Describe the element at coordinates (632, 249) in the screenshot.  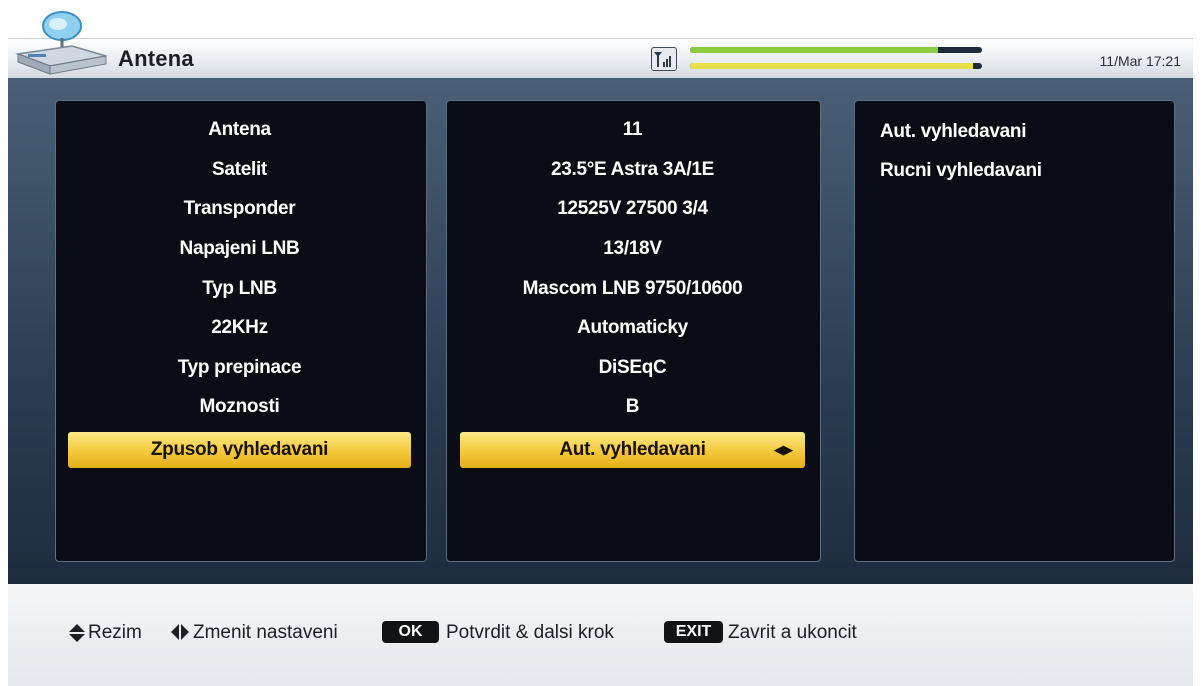
I see `setting-value-napajeni-lnb: 13/18V` at that location.